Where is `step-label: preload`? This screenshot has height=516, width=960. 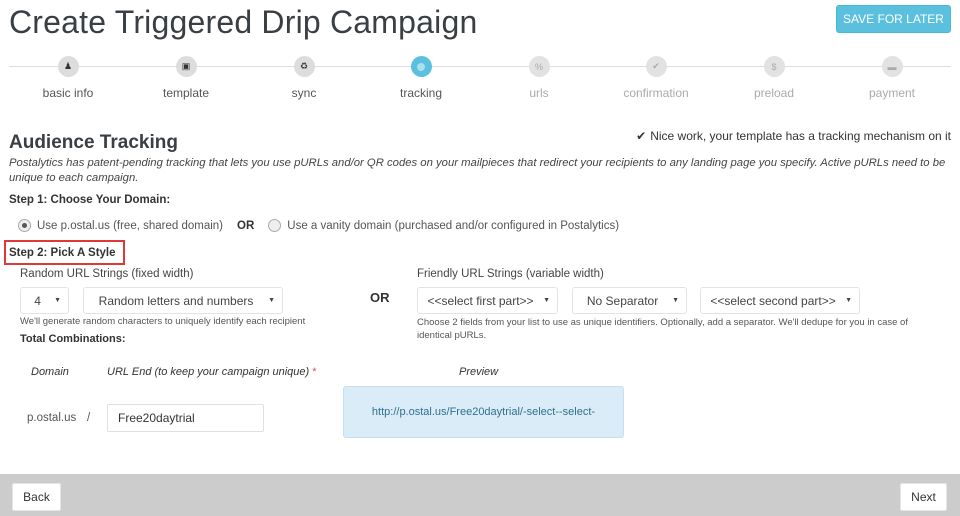 step-label: preload is located at coordinates (774, 93).